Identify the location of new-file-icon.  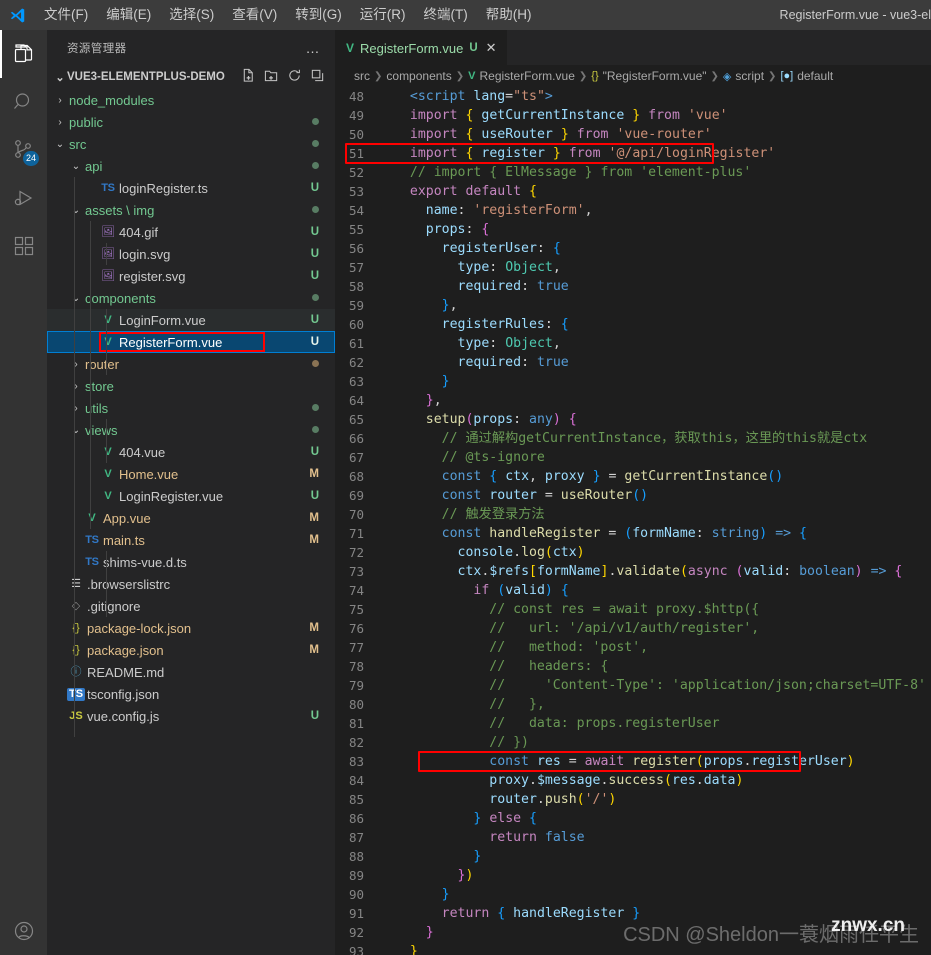
(248, 77).